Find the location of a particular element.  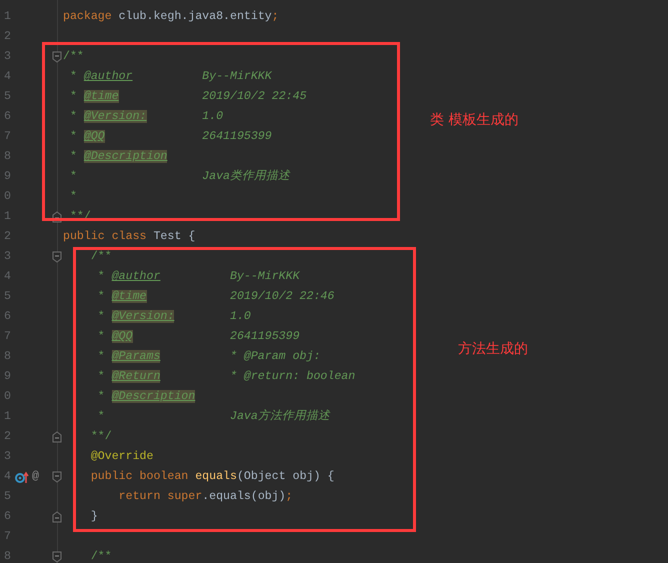

override-icon is located at coordinates (22, 476).